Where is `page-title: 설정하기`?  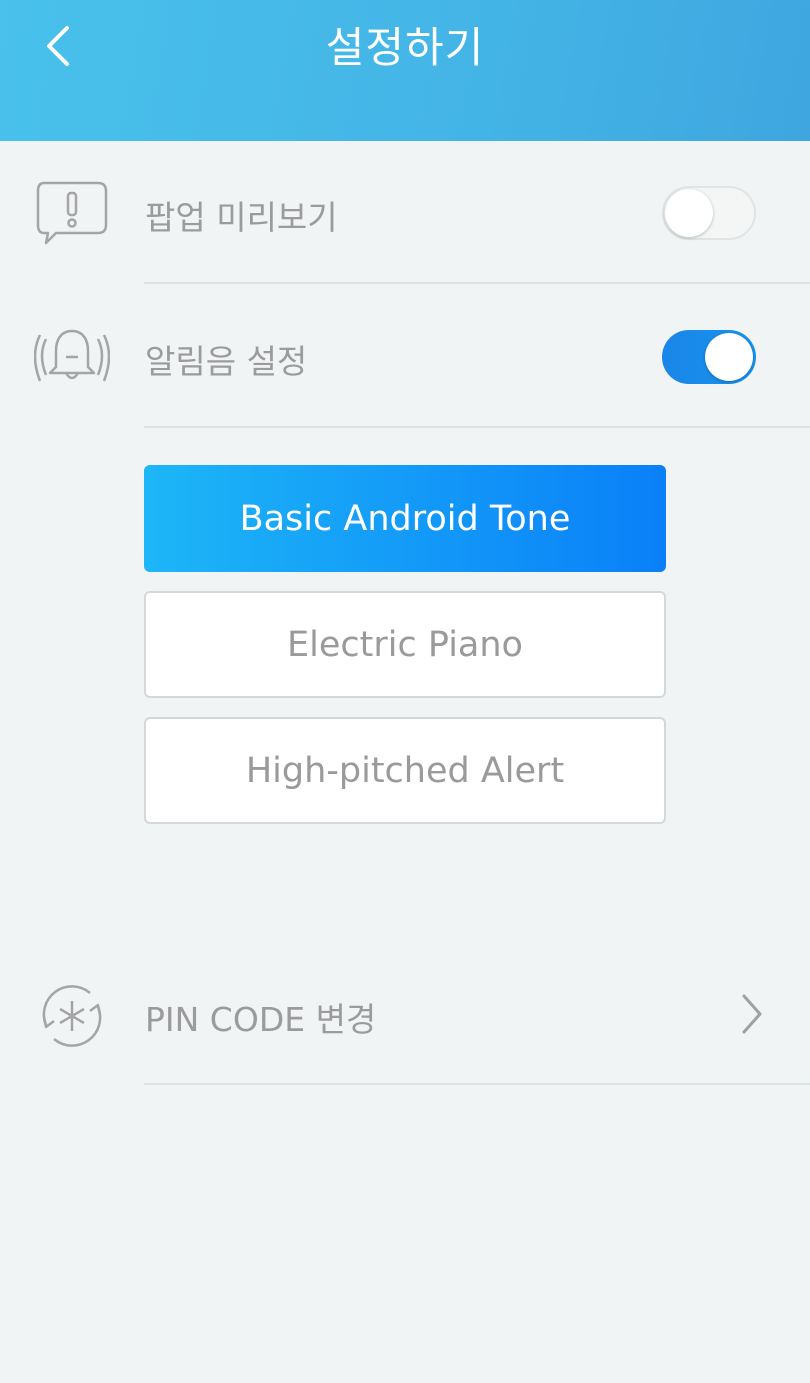
page-title: 설정하기 is located at coordinates (405, 47).